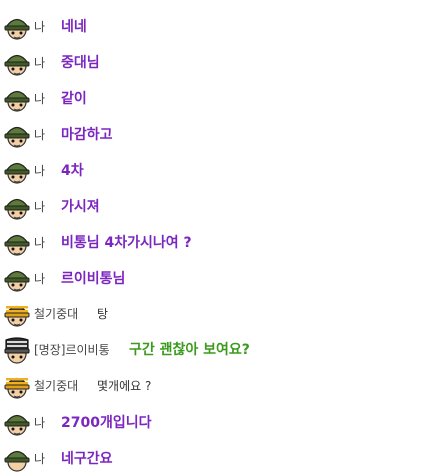 This screenshot has height=475, width=434. I want to click on message-text: 2700개입니다, so click(106, 423).